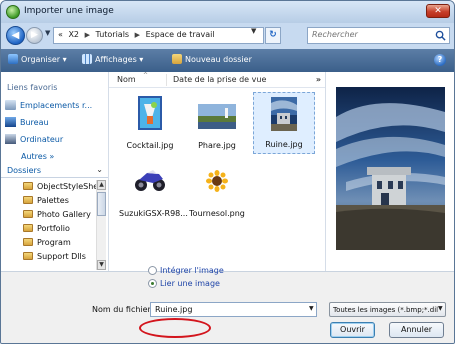 Image resolution: width=455 pixels, height=344 pixels. I want to click on organize-icon, so click(13, 59).